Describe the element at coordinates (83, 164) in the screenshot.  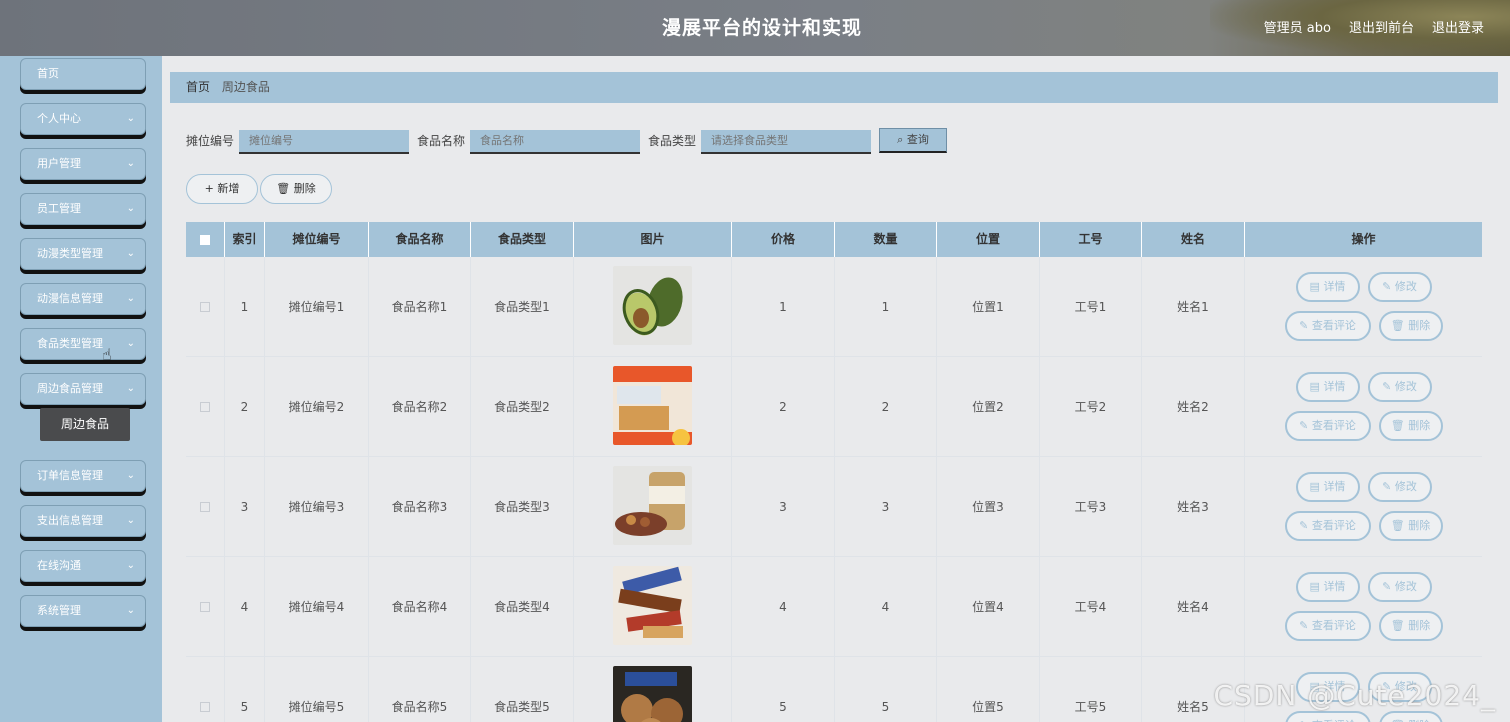
I see `sidebar-item-user-management: 用户管理 ⌄` at that location.